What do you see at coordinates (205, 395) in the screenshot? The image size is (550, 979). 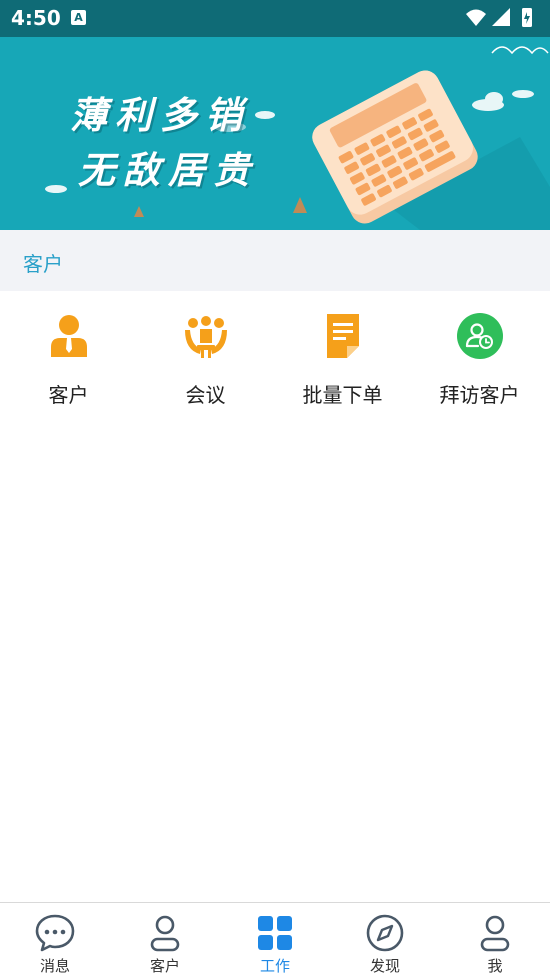 I see `grid-item-label: 会议` at bounding box center [205, 395].